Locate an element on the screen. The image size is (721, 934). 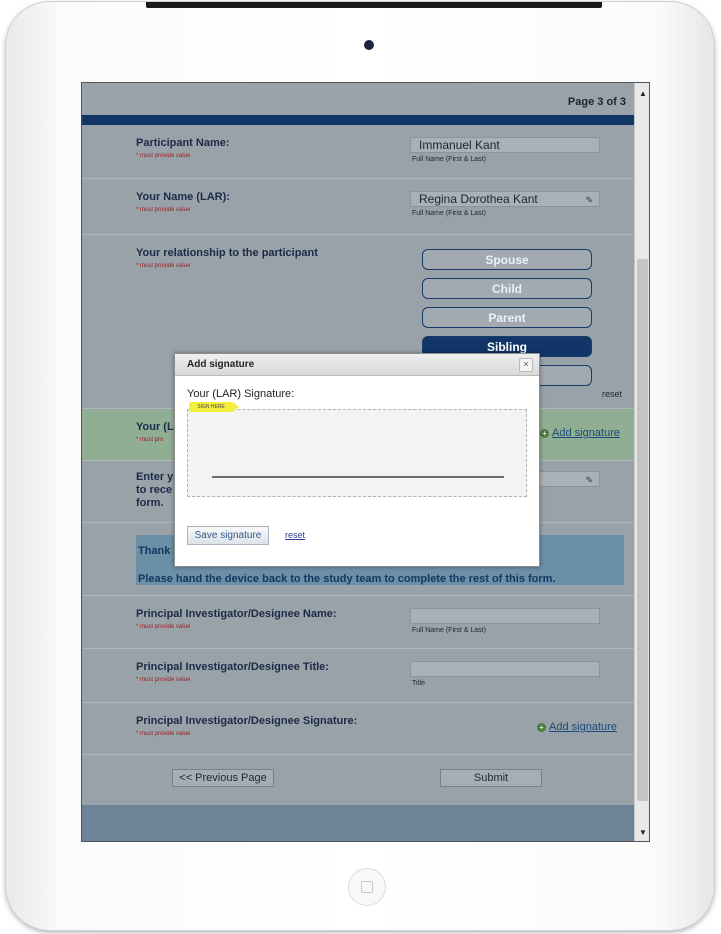
required-note: * must pro is located at coordinates (150, 440).